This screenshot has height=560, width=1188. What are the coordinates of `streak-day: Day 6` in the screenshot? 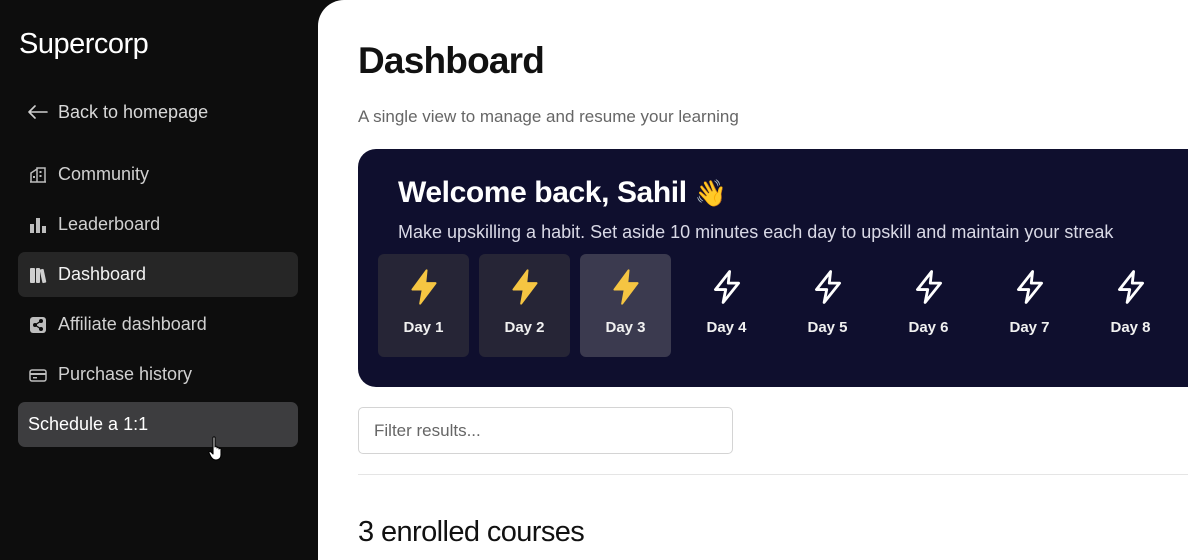 It's located at (928, 305).